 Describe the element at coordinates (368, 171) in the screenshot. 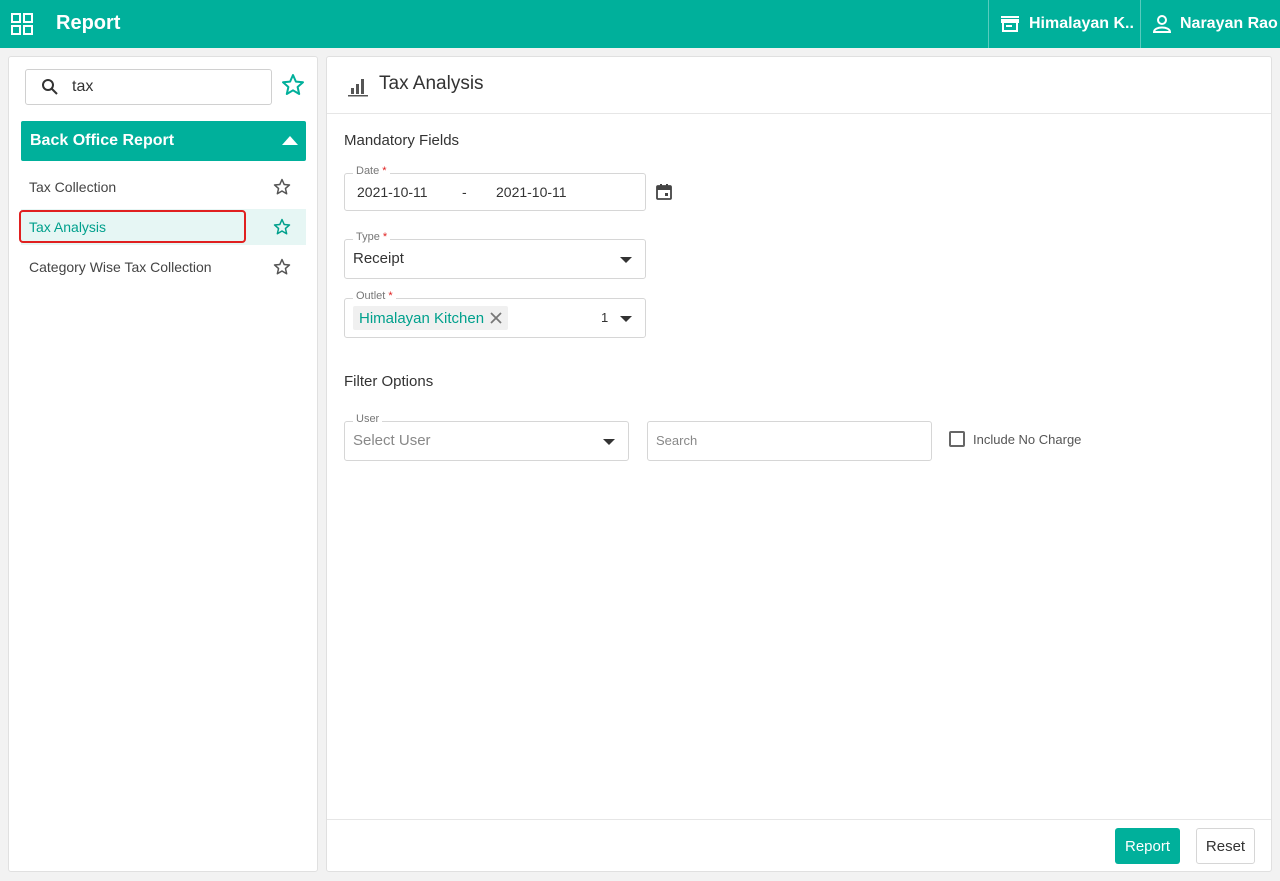

I see `date-label: Date` at that location.